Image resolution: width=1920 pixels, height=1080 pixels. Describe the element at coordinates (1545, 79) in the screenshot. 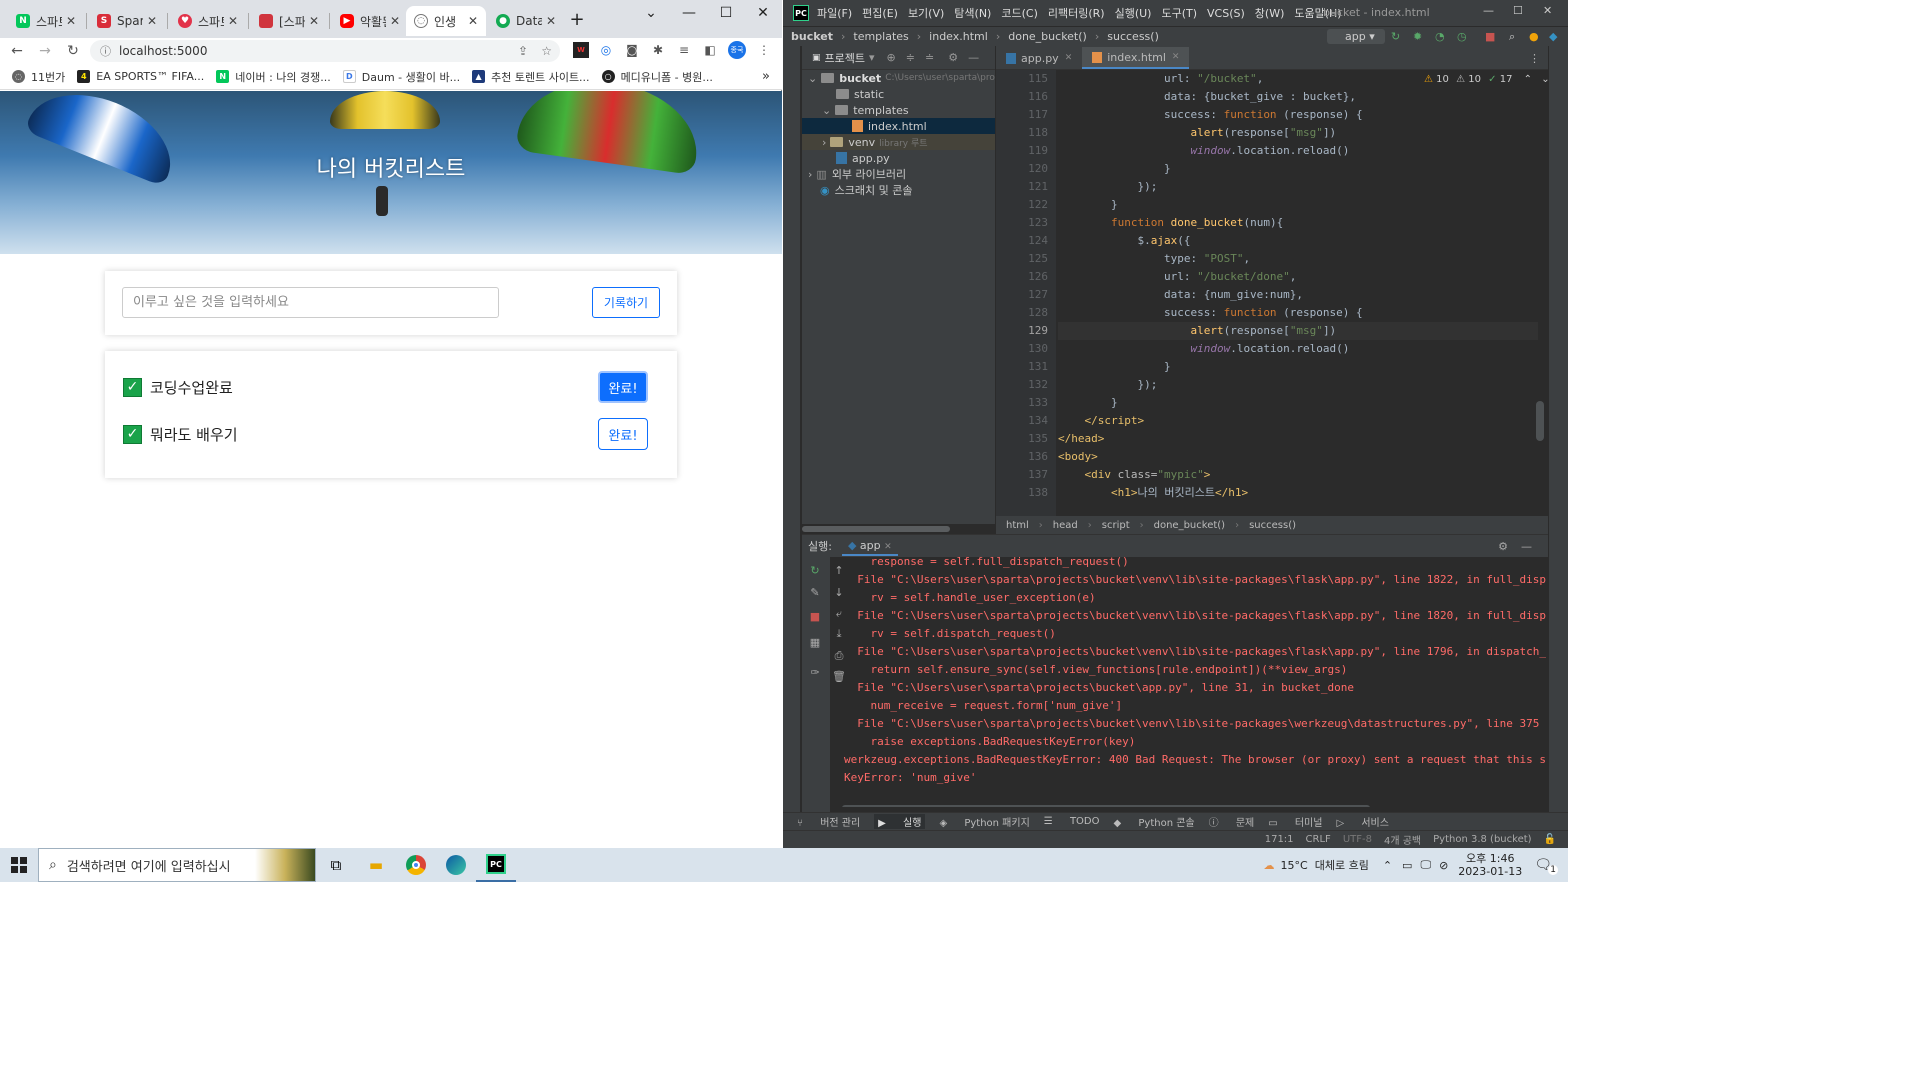

I see `chevron-down-icon: ⌄` at that location.